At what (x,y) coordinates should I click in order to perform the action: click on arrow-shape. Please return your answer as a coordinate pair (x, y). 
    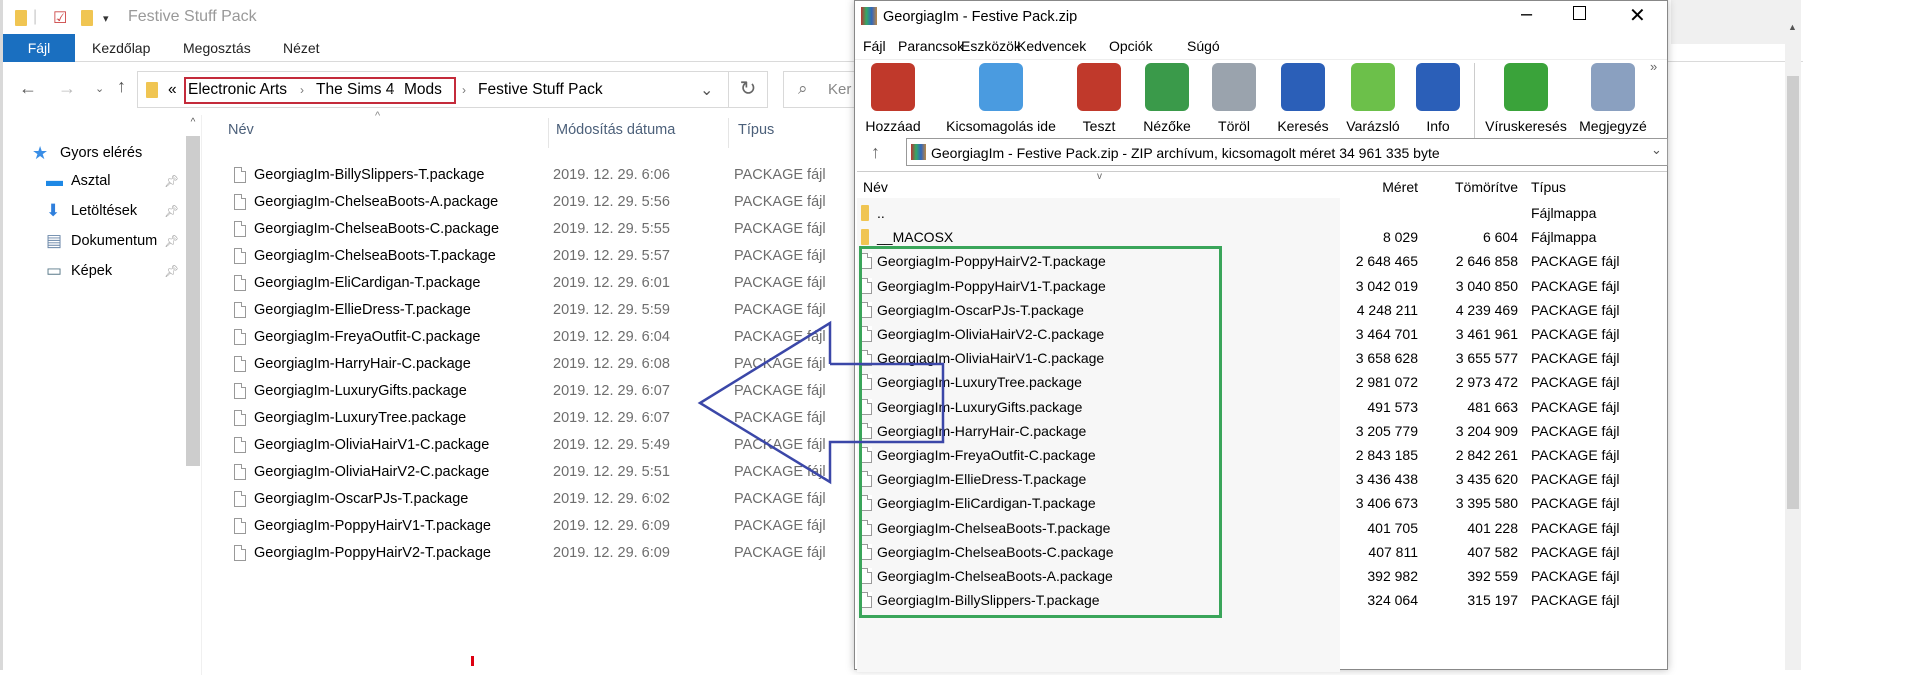
    Looking at the image, I should click on (821, 402).